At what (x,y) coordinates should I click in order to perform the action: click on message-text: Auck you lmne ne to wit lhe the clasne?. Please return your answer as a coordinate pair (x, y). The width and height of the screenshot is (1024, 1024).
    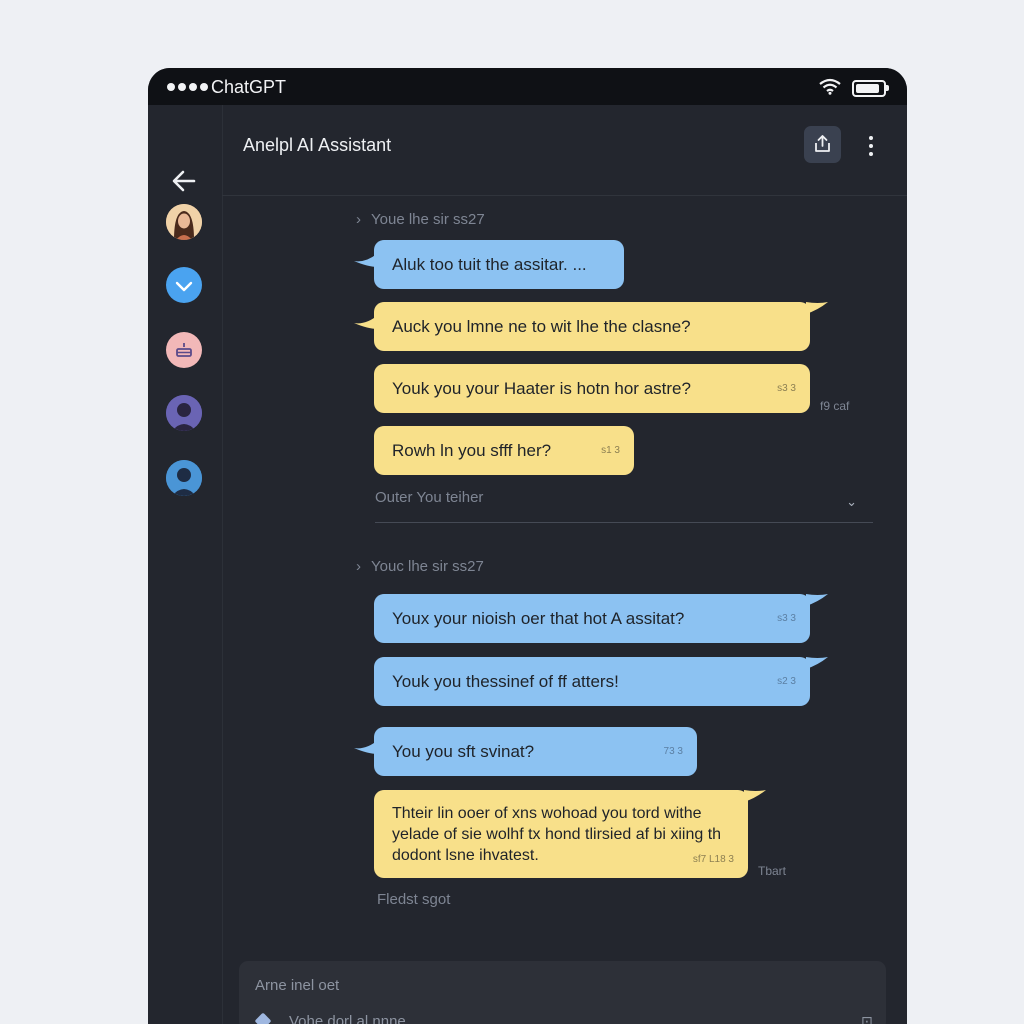
    Looking at the image, I should click on (541, 326).